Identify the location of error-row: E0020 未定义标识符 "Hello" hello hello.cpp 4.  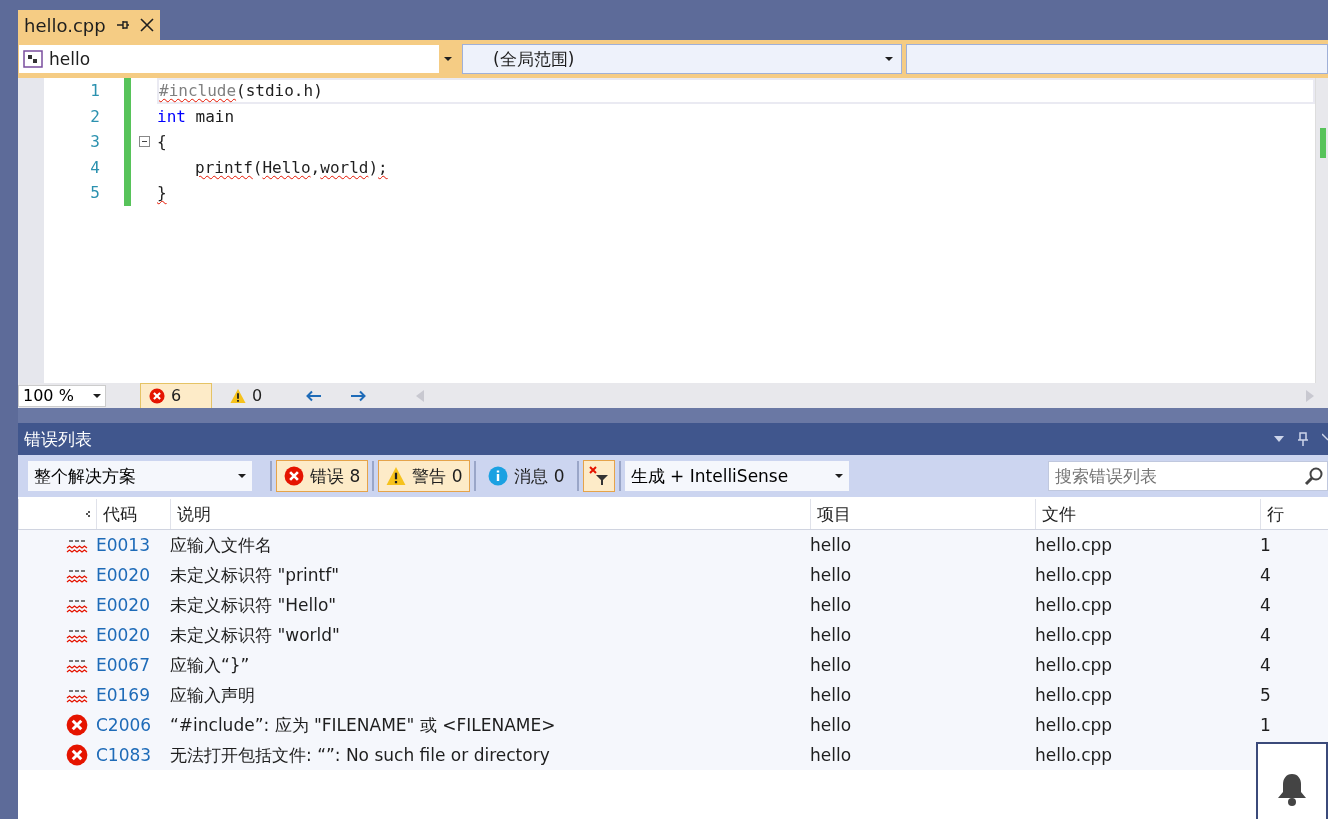
(673, 605).